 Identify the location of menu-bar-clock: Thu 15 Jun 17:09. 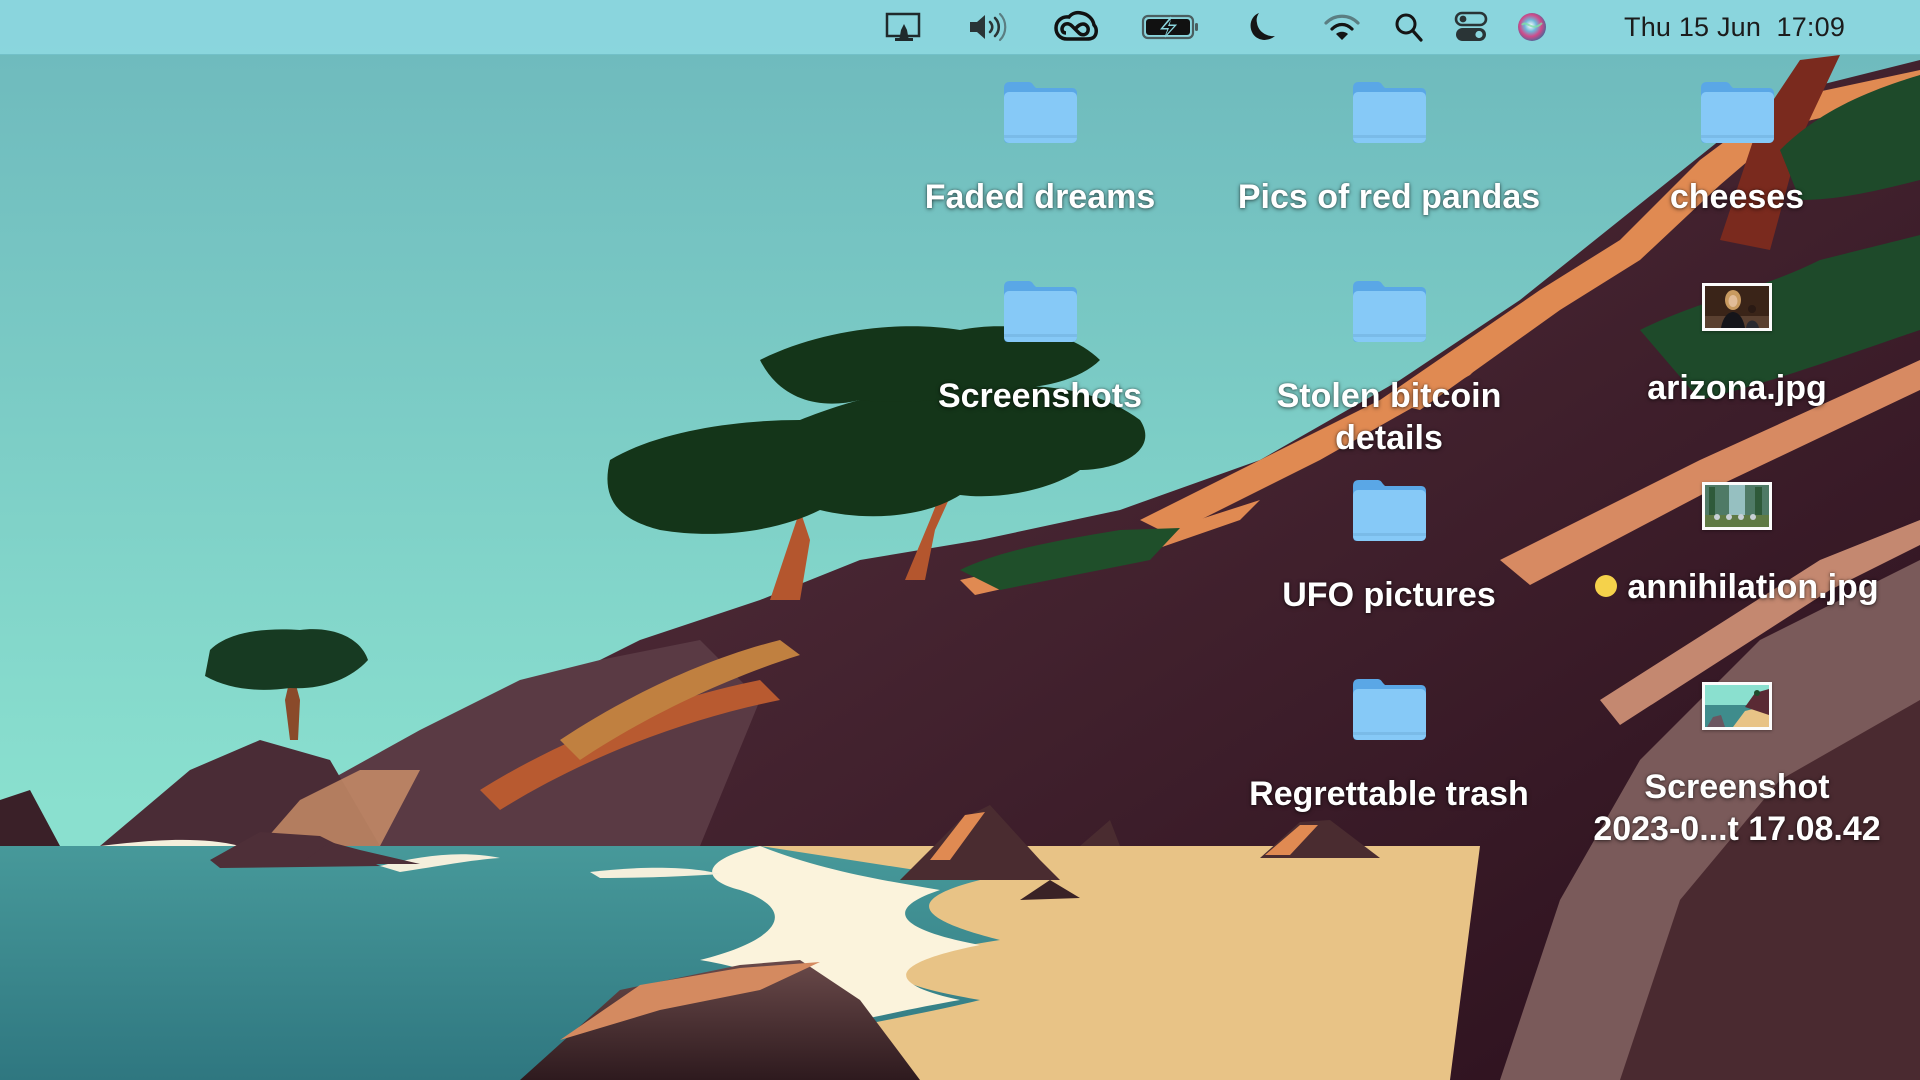
(1734, 27).